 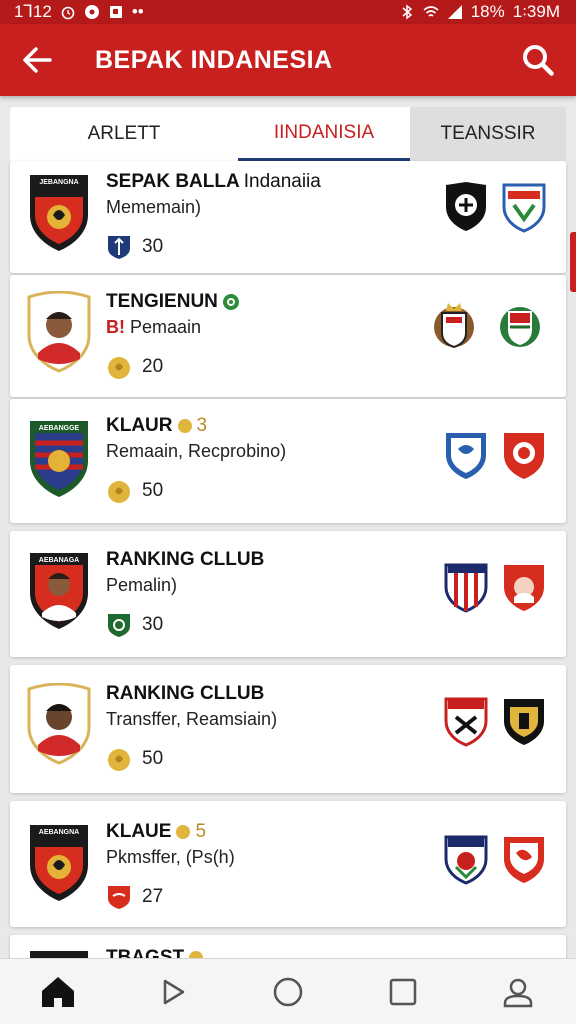 I want to click on tab-teanssir: TEANSSIR, so click(x=488, y=134).